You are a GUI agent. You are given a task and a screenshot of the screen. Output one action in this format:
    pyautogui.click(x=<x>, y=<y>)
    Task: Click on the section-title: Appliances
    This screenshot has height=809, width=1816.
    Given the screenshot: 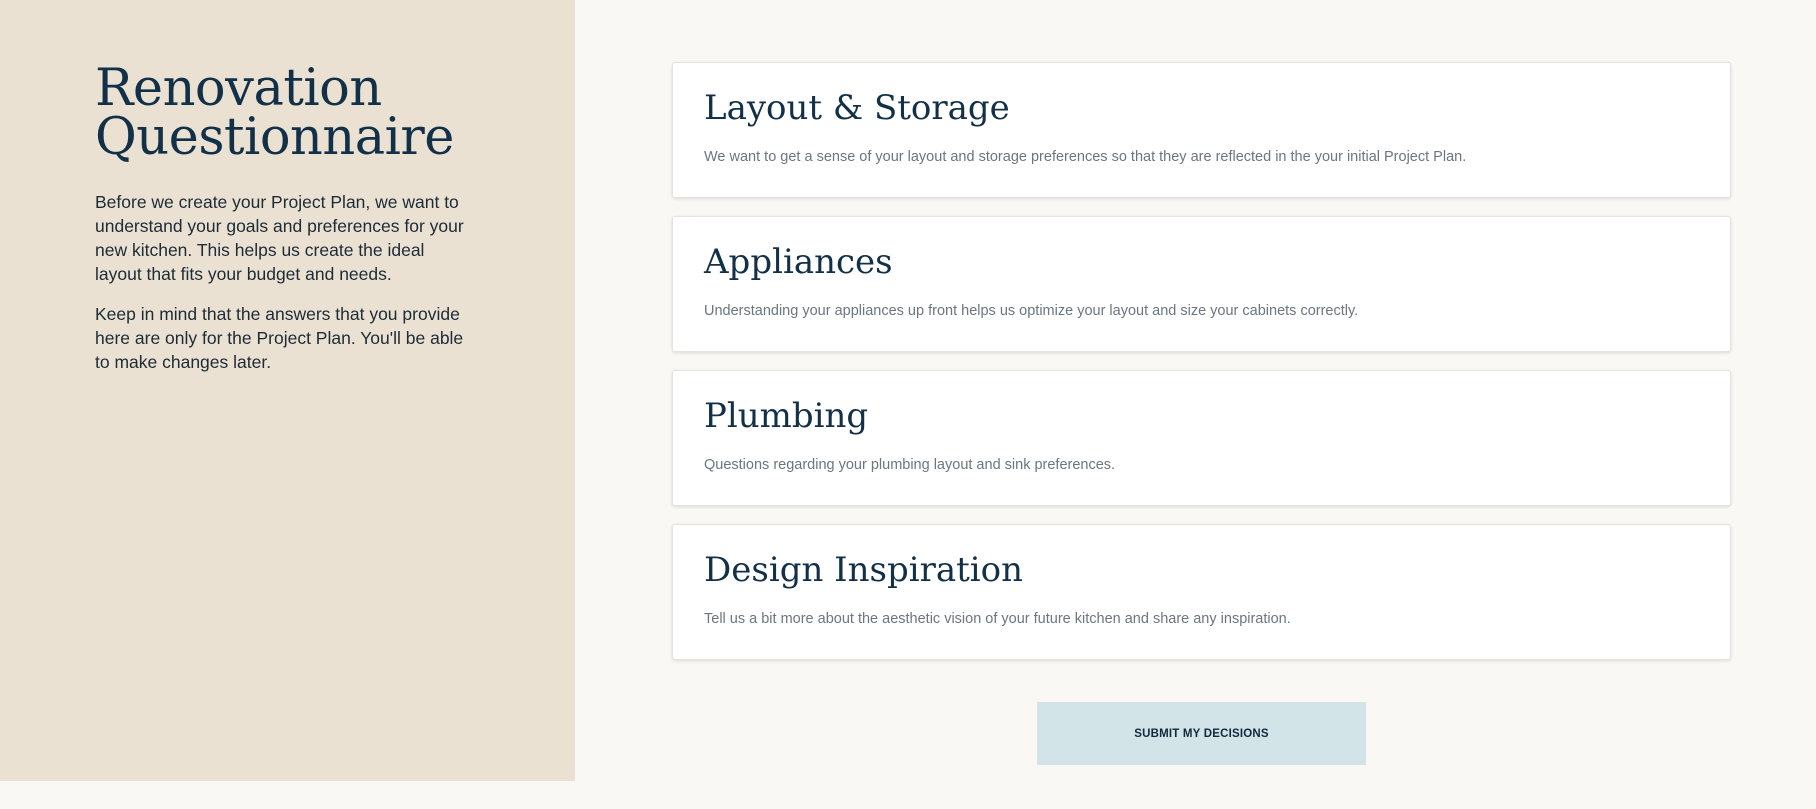 What is the action you would take?
    pyautogui.click(x=798, y=262)
    